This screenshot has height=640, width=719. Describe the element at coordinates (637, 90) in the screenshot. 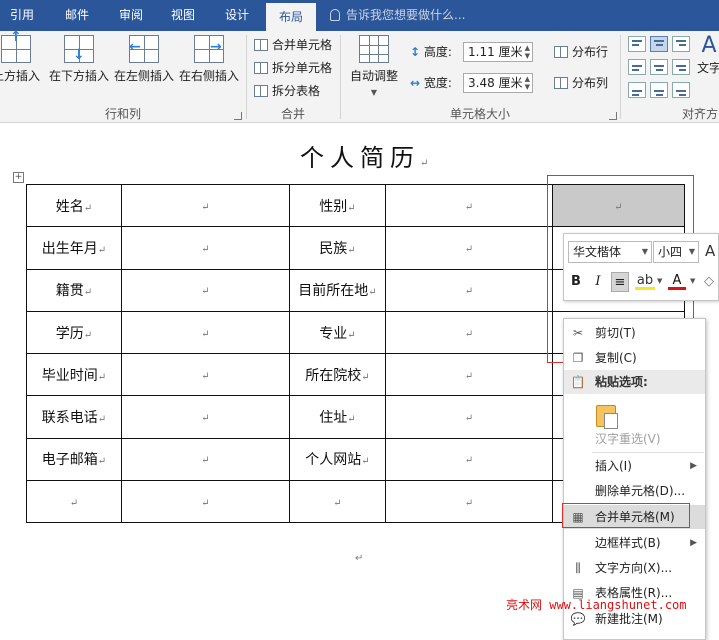

I see `align-bottom-left-icon` at that location.